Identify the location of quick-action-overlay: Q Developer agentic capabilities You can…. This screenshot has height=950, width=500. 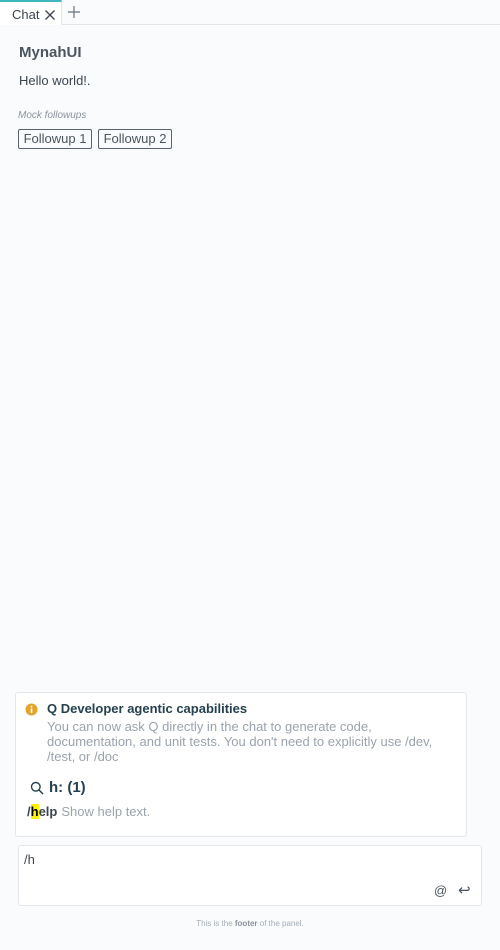
(241, 764).